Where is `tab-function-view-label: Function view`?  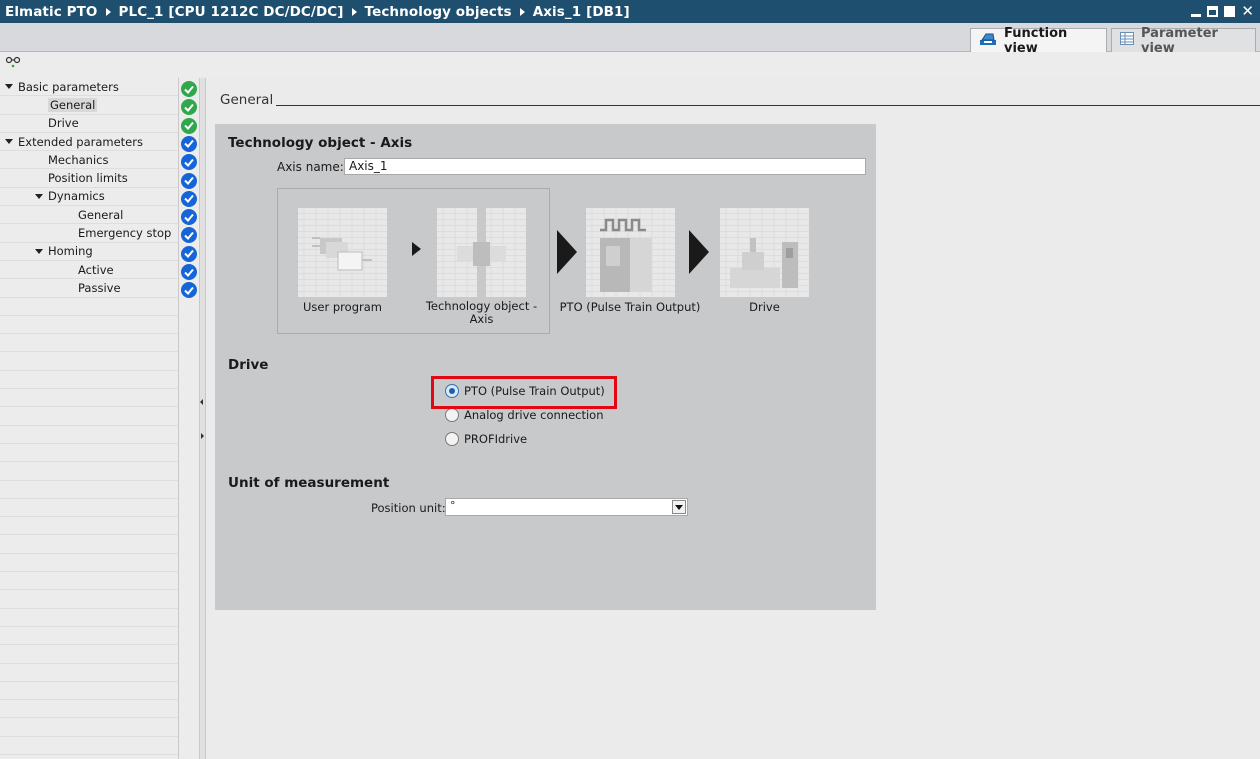
tab-function-view-label: Function view is located at coordinates (1036, 40).